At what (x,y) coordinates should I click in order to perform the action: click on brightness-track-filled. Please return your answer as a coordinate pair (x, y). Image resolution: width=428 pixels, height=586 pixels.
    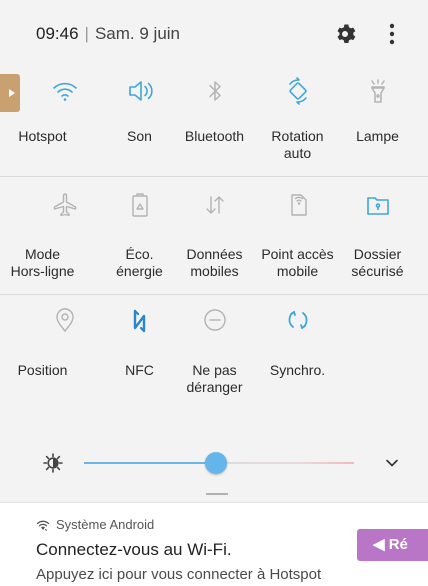
    Looking at the image, I should click on (150, 463).